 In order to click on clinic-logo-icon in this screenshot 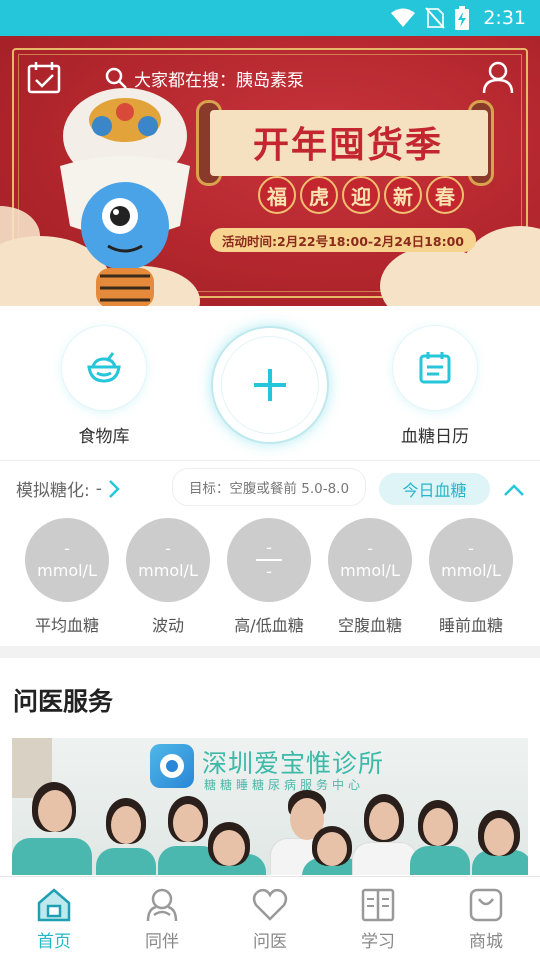, I will do `click(172, 766)`.